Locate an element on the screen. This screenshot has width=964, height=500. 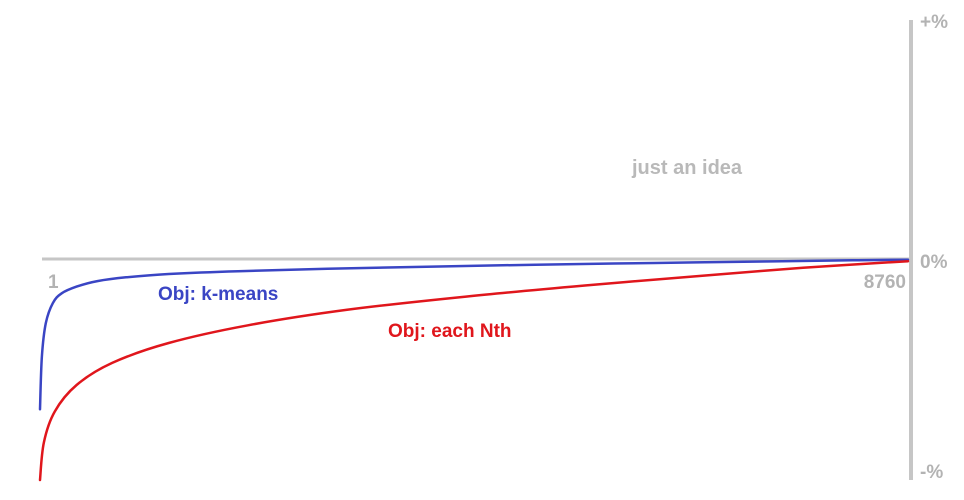
series-label-each-nth: Obj: each Nth is located at coordinates (450, 331).